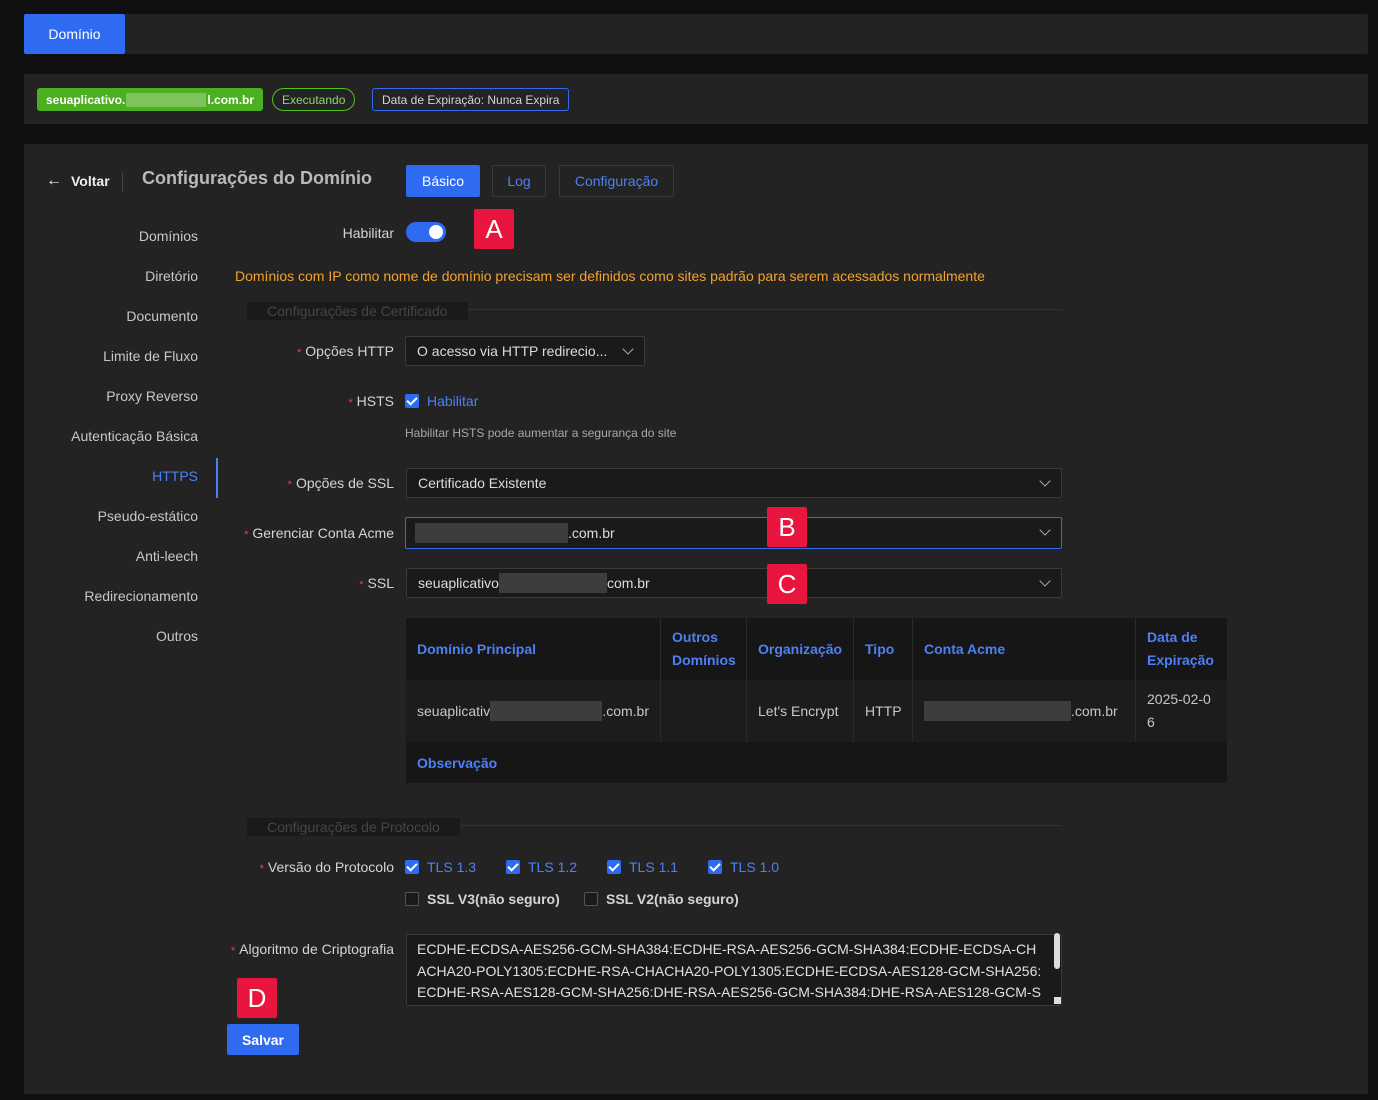 Image resolution: width=1378 pixels, height=1100 pixels. Describe the element at coordinates (111, 516) in the screenshot. I see `sidebar-item-pseudo-static: Pseudo-estático` at that location.